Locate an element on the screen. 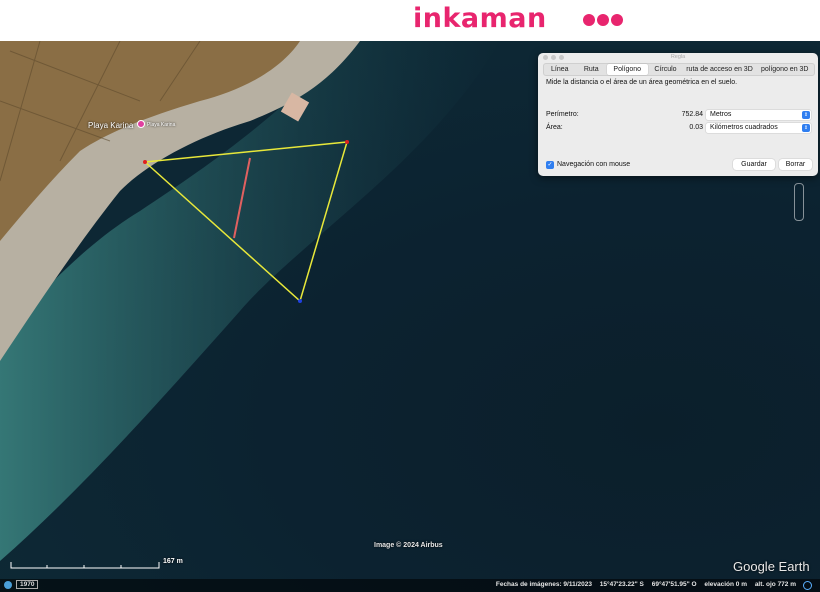 The height and width of the screenshot is (592, 820). latitude: 15°47'23.22" S is located at coordinates (621, 584).